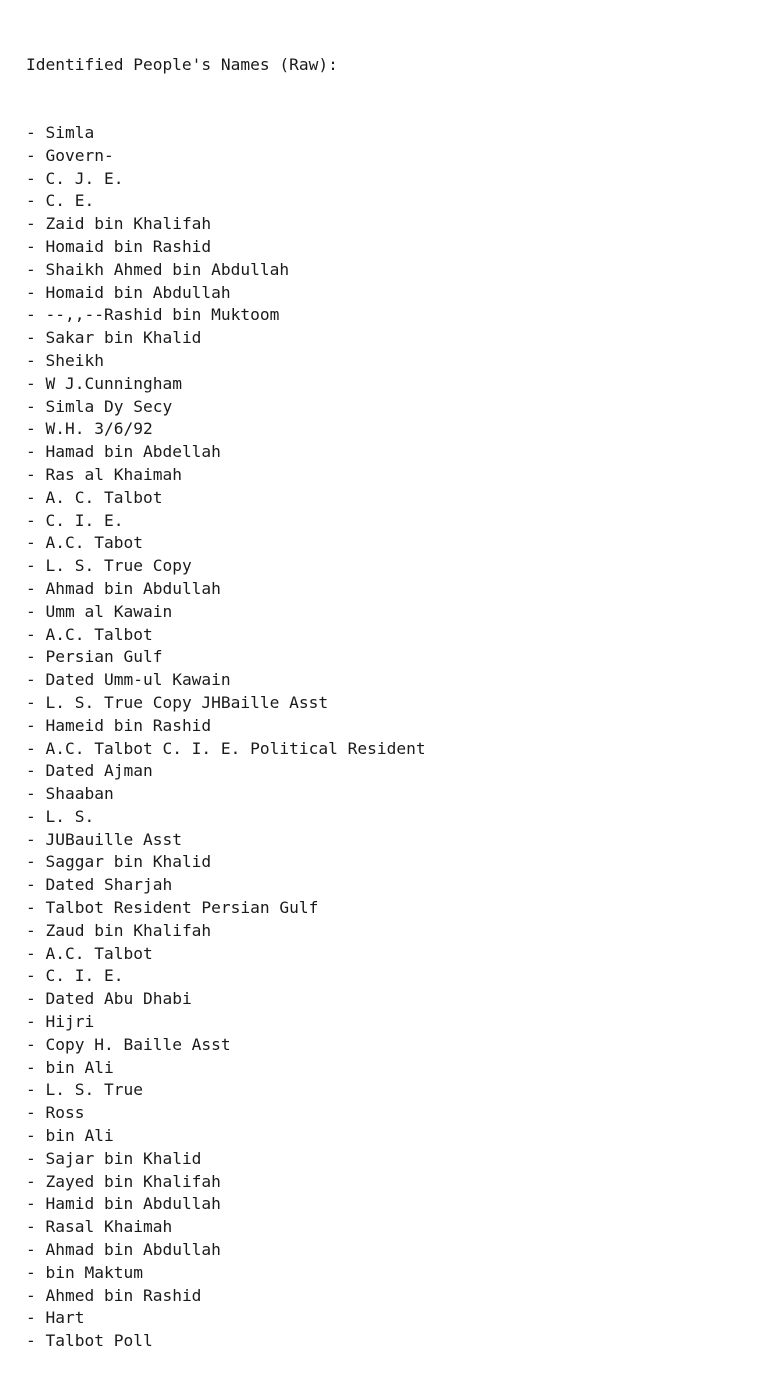  Describe the element at coordinates (226, 635) in the screenshot. I see `list-item: - A.C. Talbot` at that location.